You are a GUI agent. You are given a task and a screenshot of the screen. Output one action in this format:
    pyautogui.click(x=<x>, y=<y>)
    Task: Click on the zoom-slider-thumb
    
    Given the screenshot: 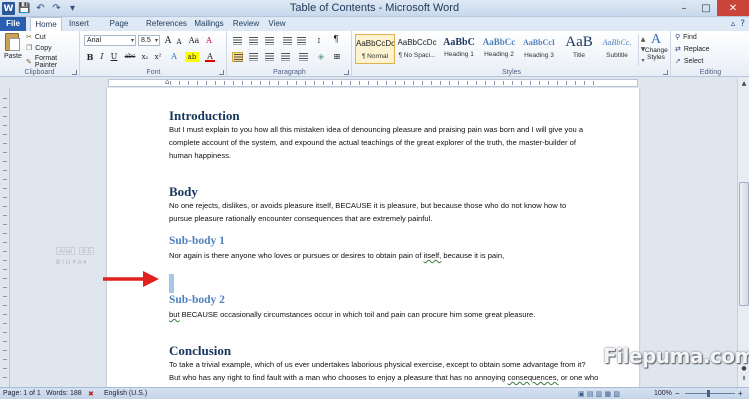 What is the action you would take?
    pyautogui.click(x=708, y=393)
    